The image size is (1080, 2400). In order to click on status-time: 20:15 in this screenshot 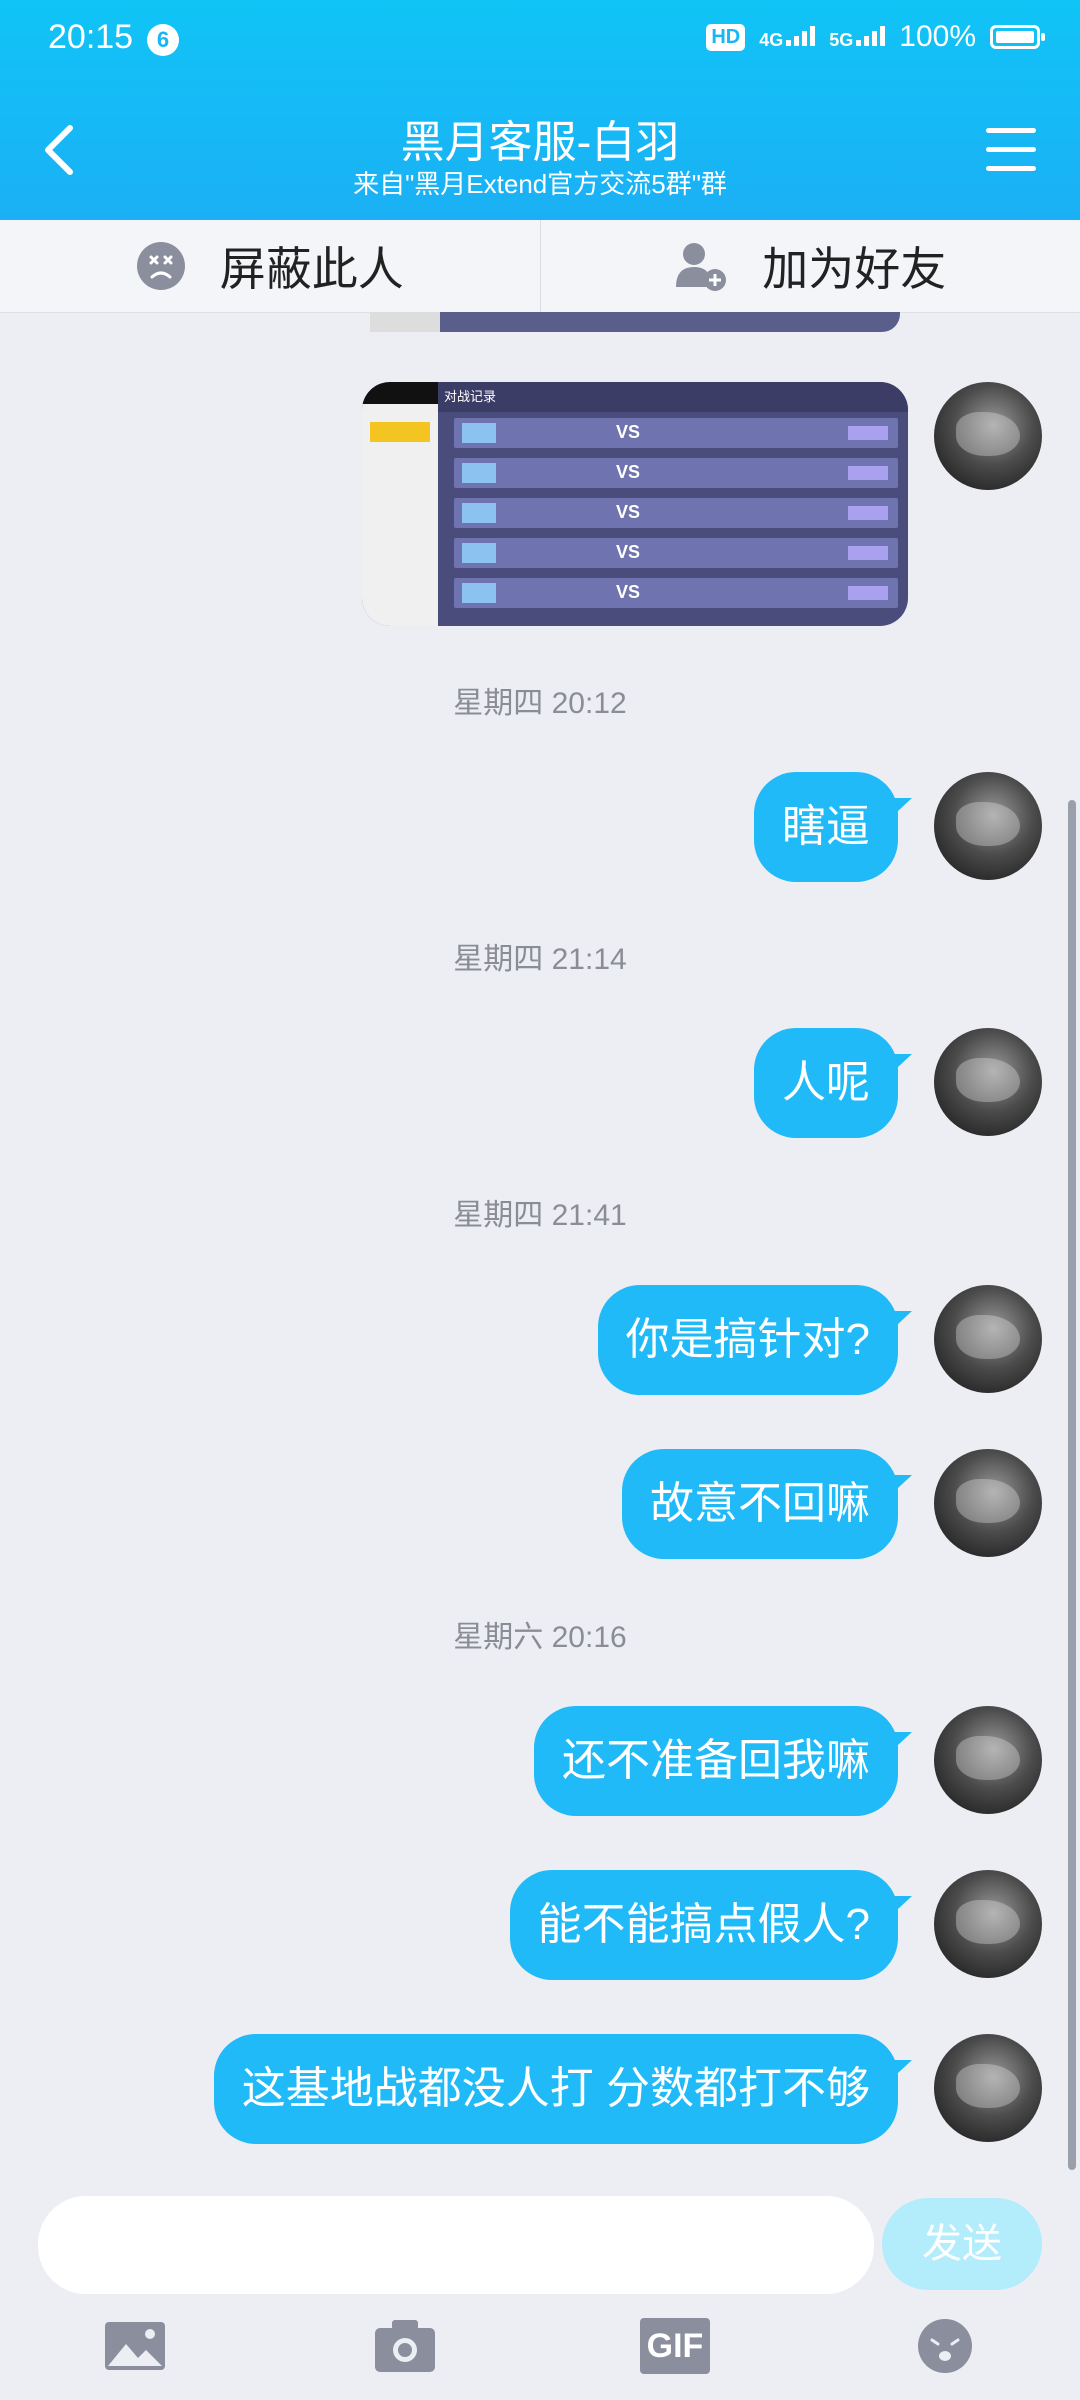, I will do `click(91, 37)`.